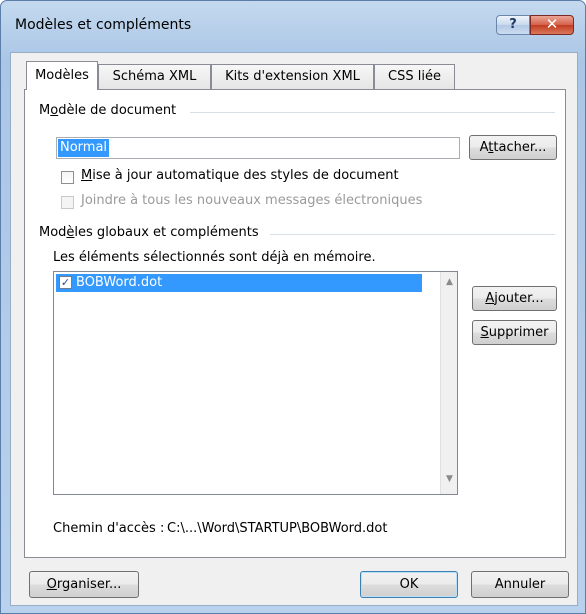  Describe the element at coordinates (119, 282) in the screenshot. I see `list-item-label: BOBWord.dot` at that location.